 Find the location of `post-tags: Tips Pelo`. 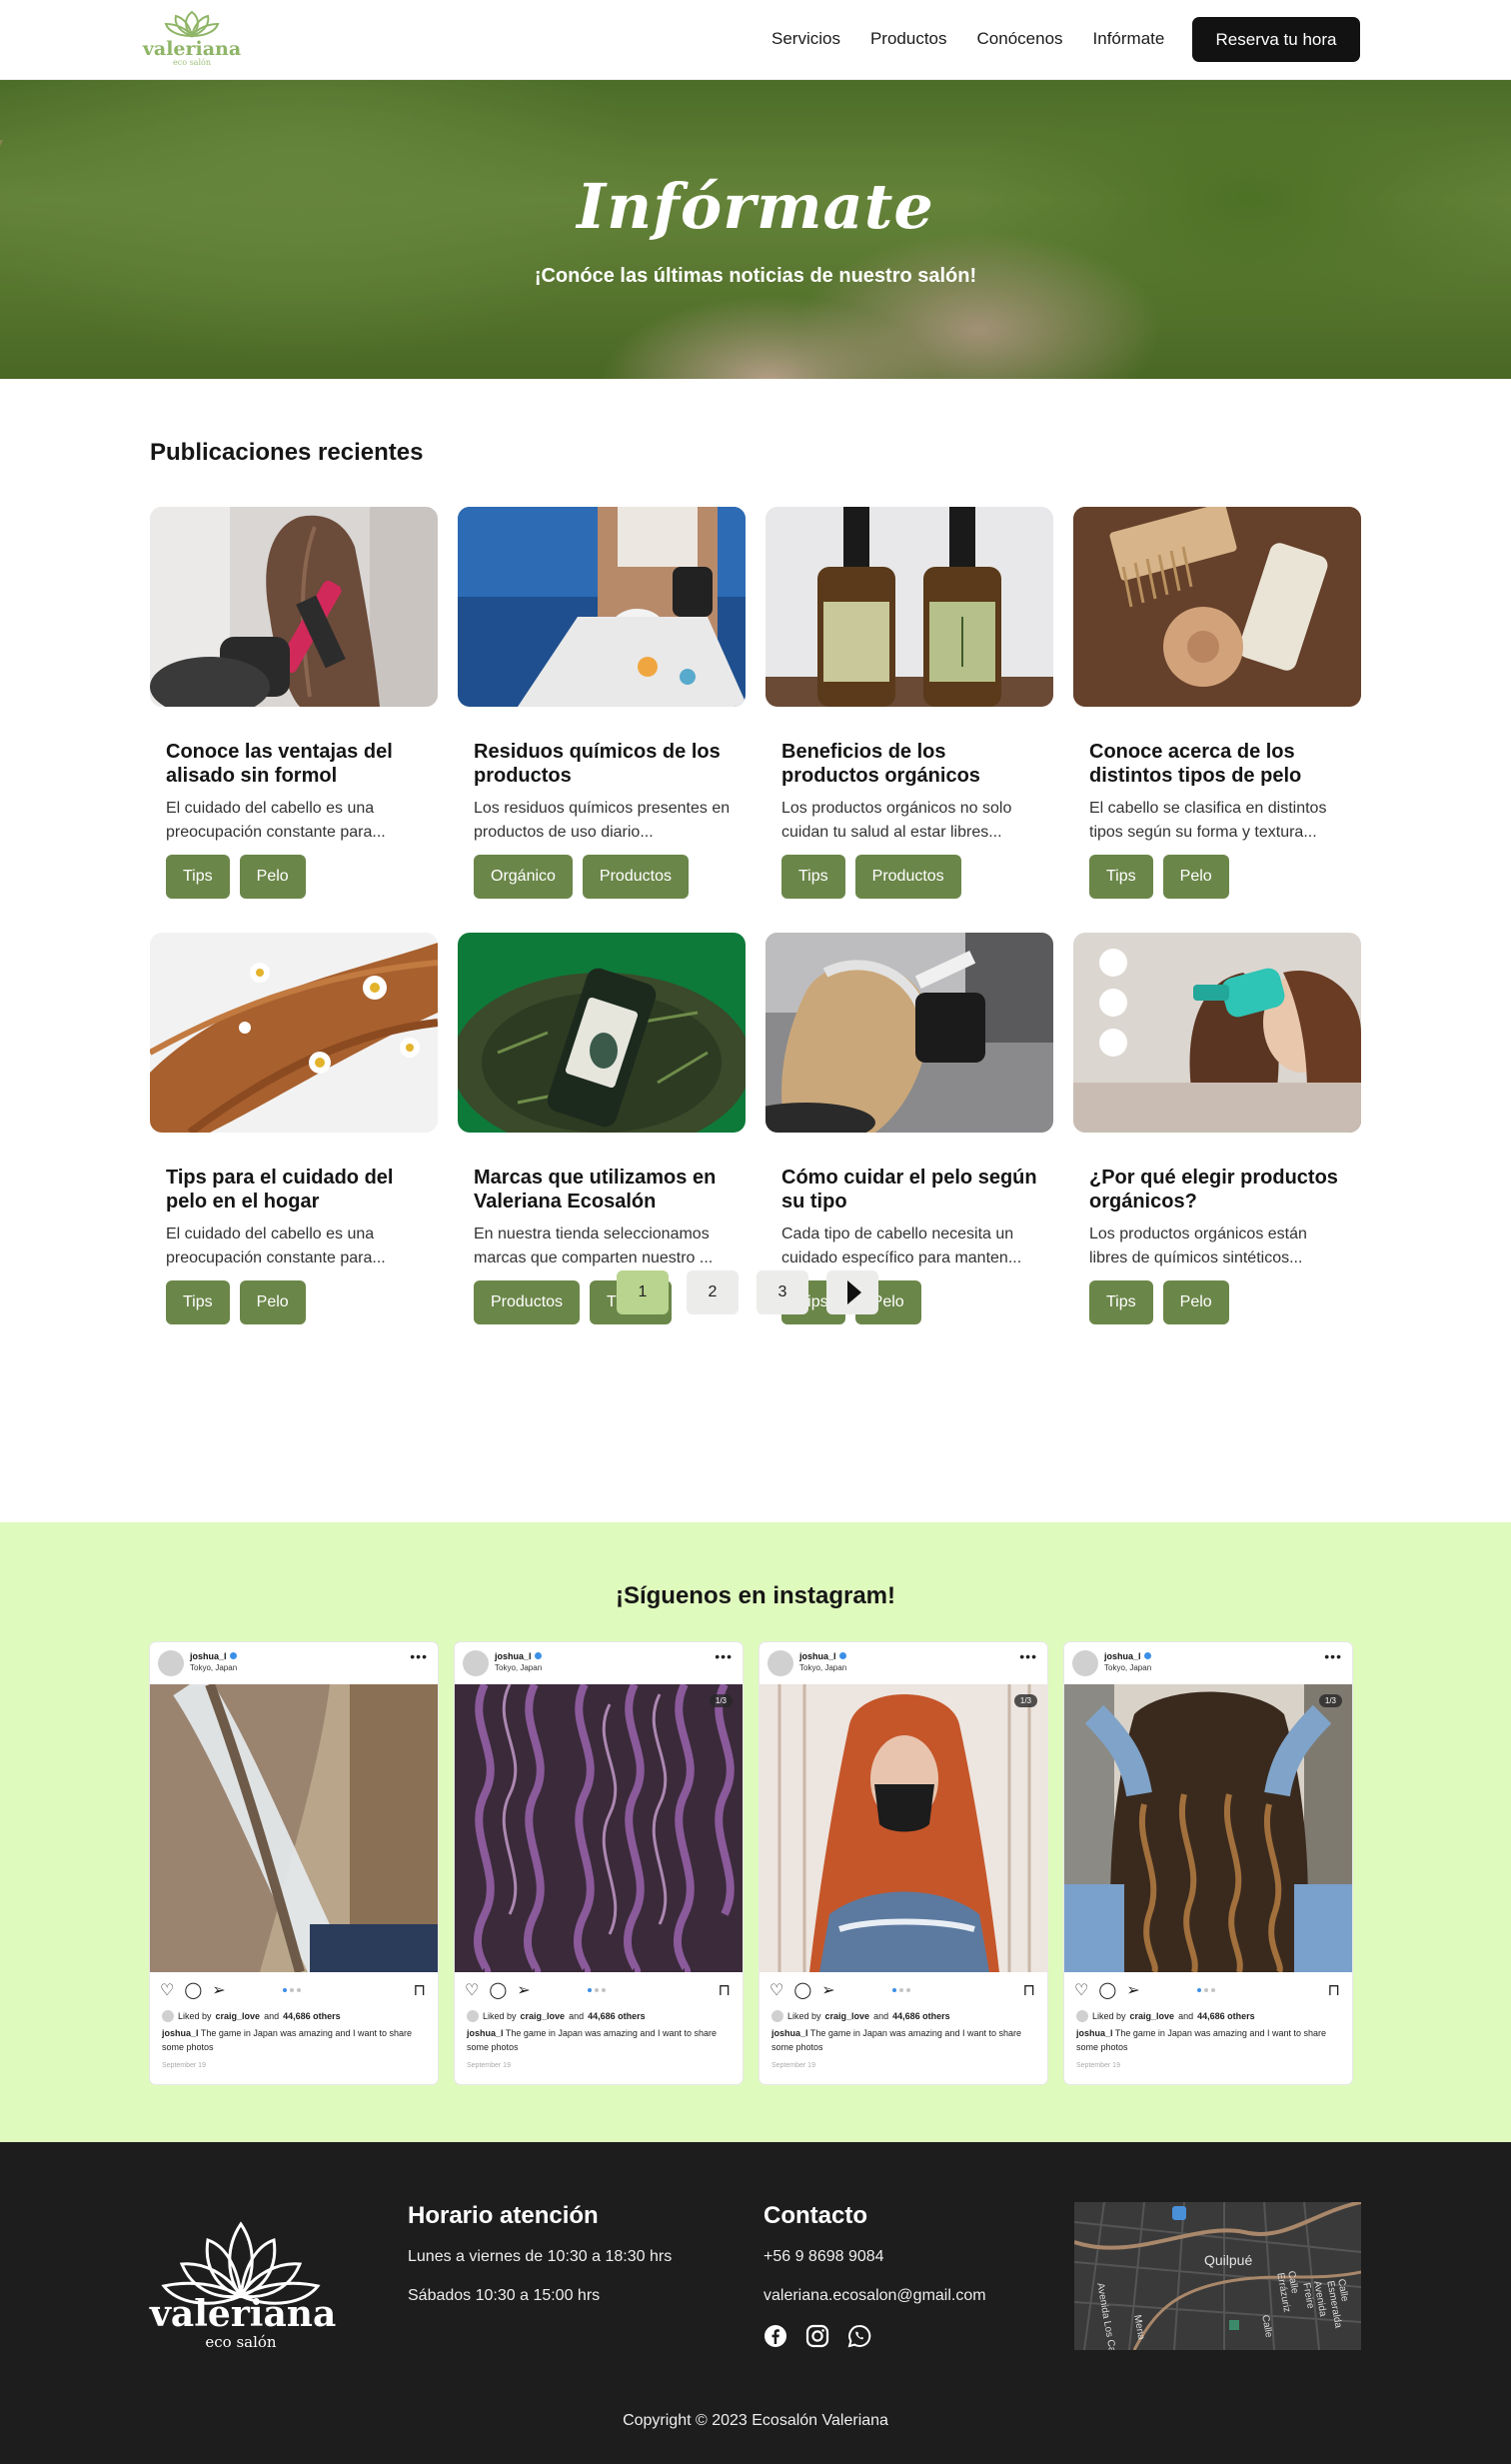

post-tags: Tips Pelo is located at coordinates (236, 877).